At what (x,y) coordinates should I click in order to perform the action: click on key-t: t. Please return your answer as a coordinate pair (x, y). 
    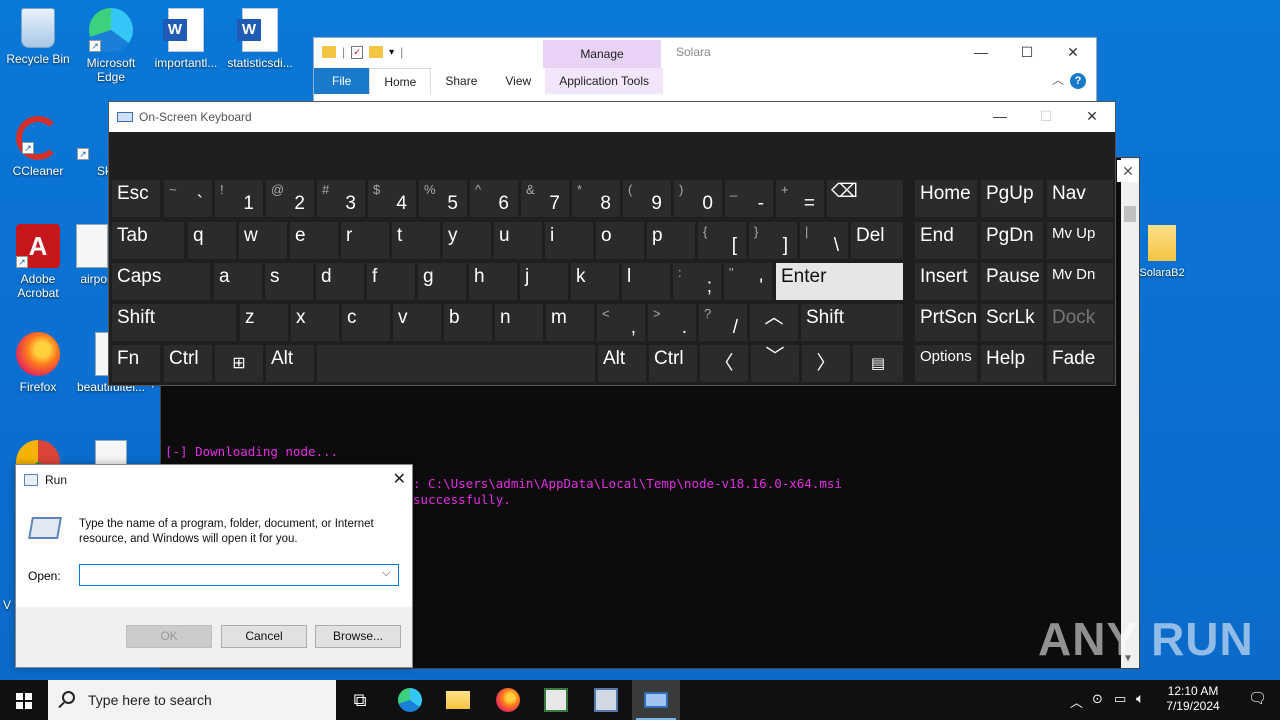
    Looking at the image, I should click on (416, 240).